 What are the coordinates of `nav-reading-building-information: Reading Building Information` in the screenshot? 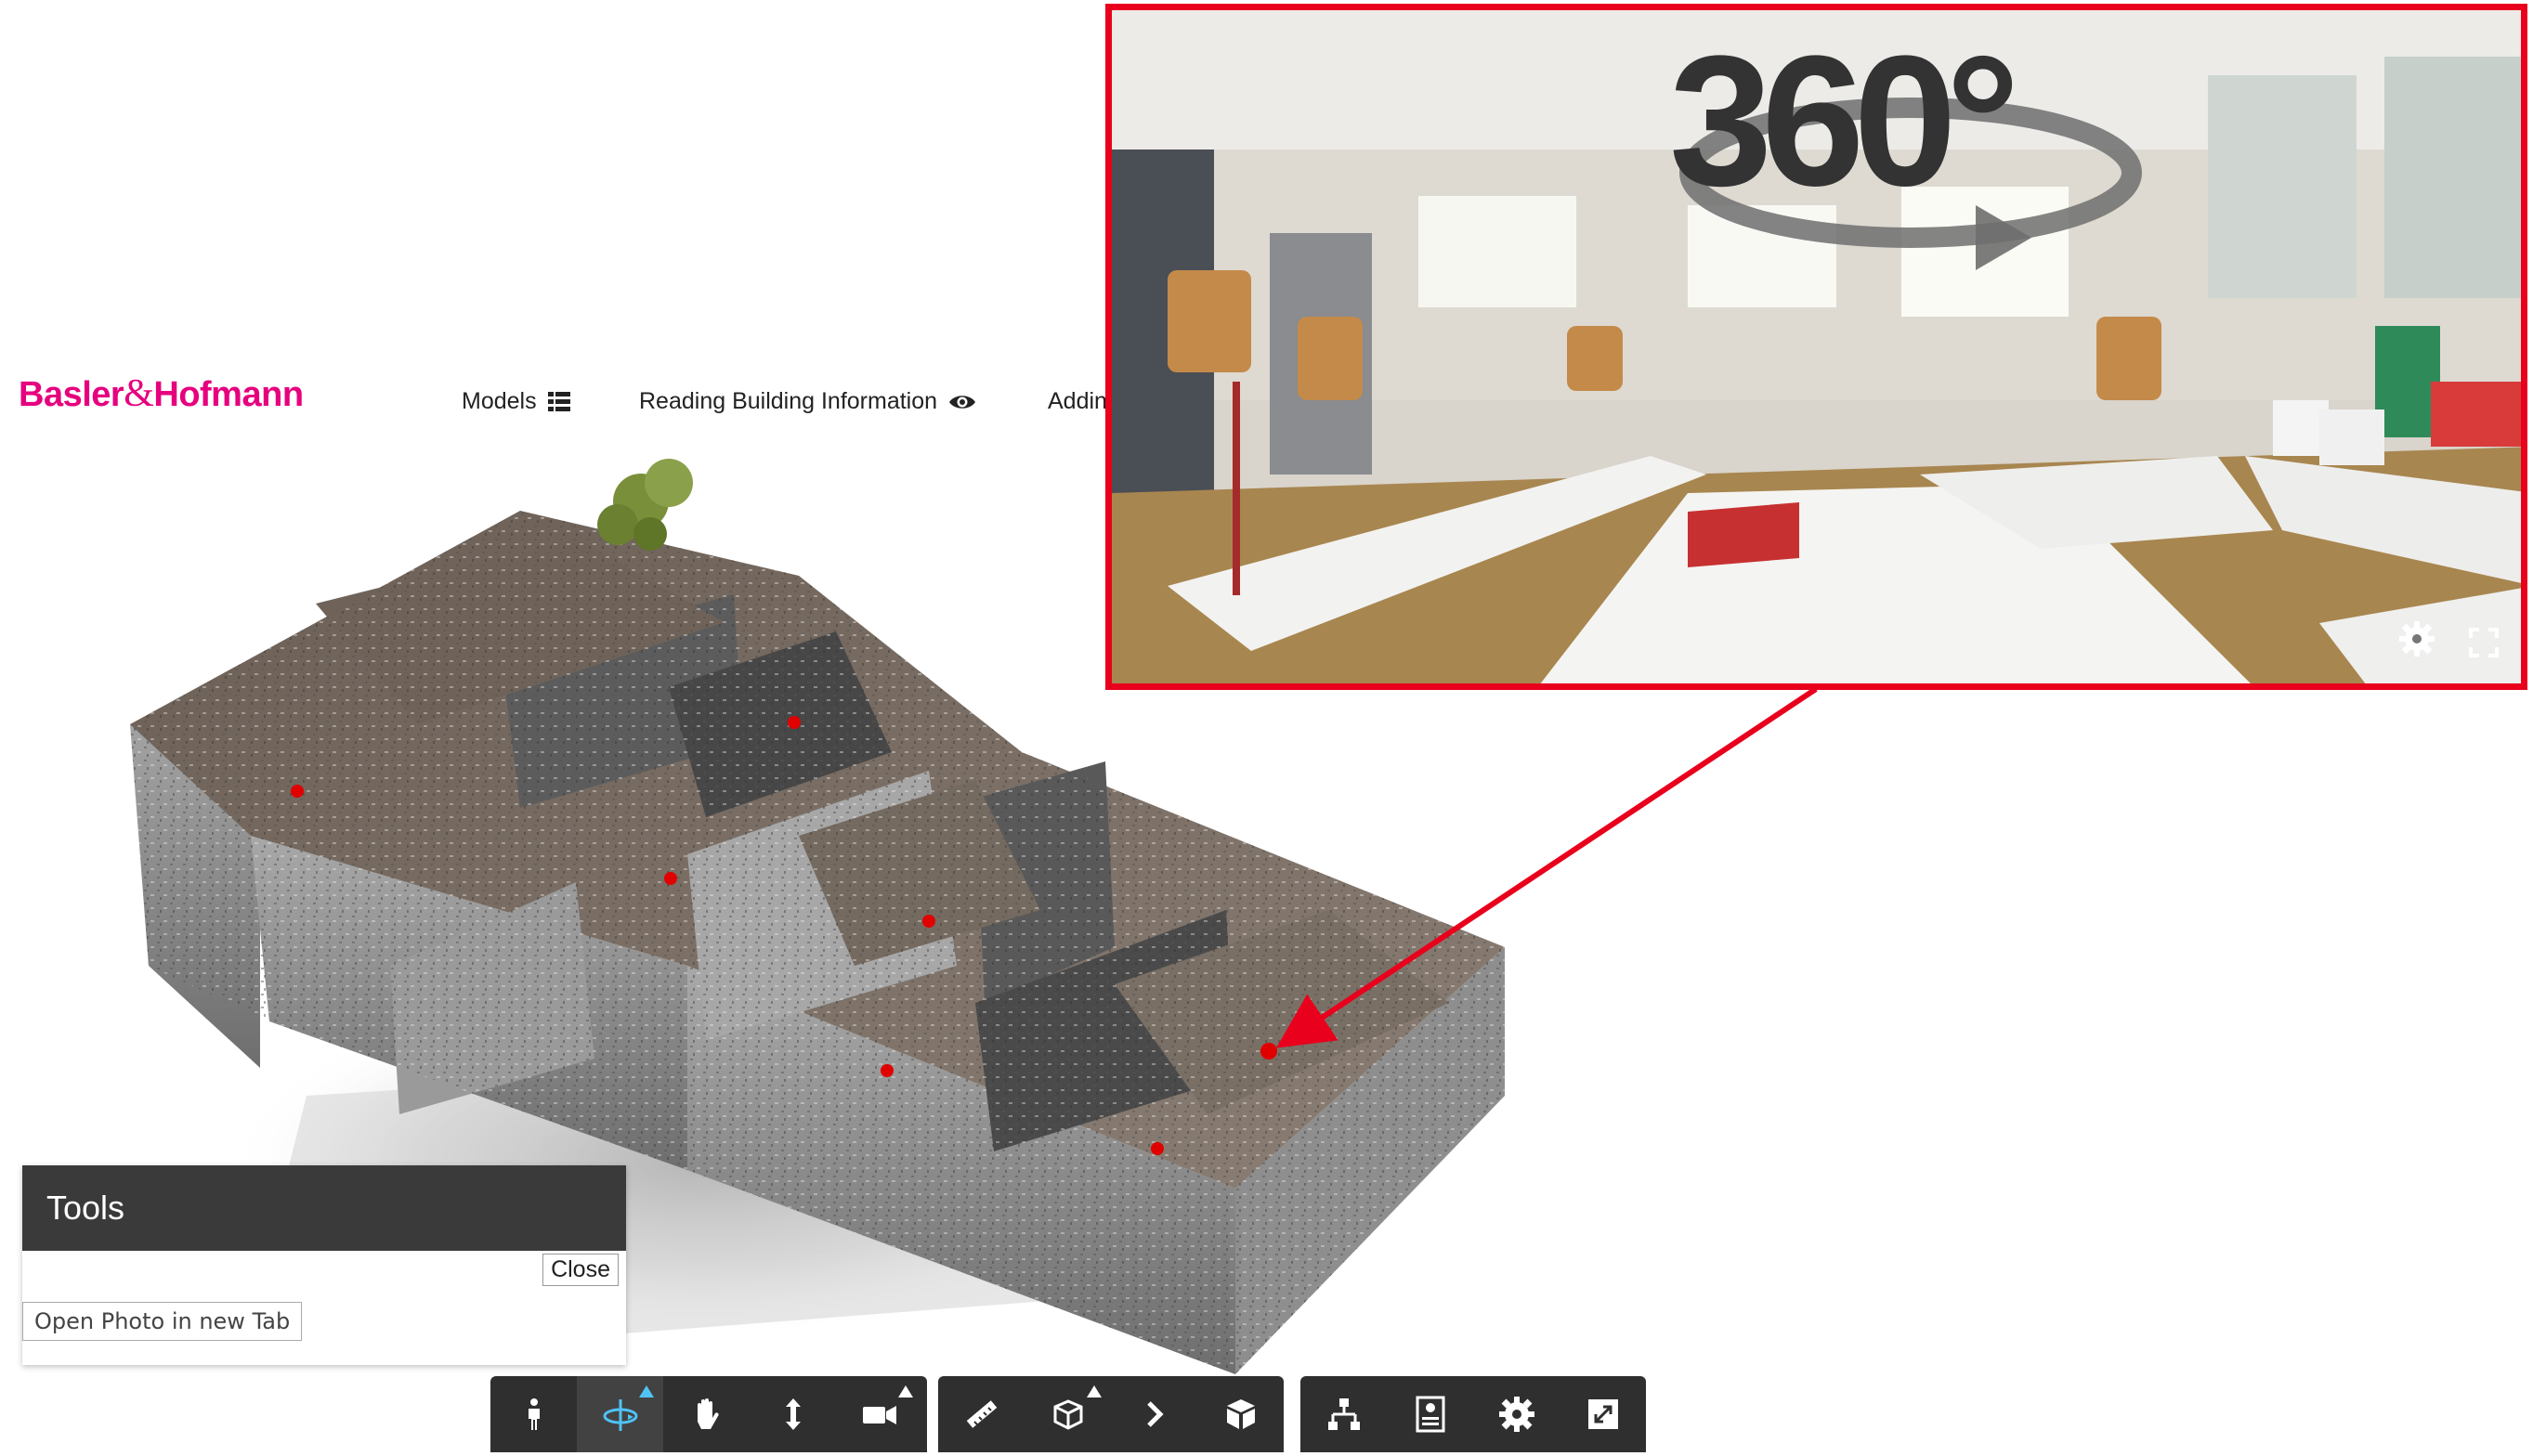 It's located at (807, 401).